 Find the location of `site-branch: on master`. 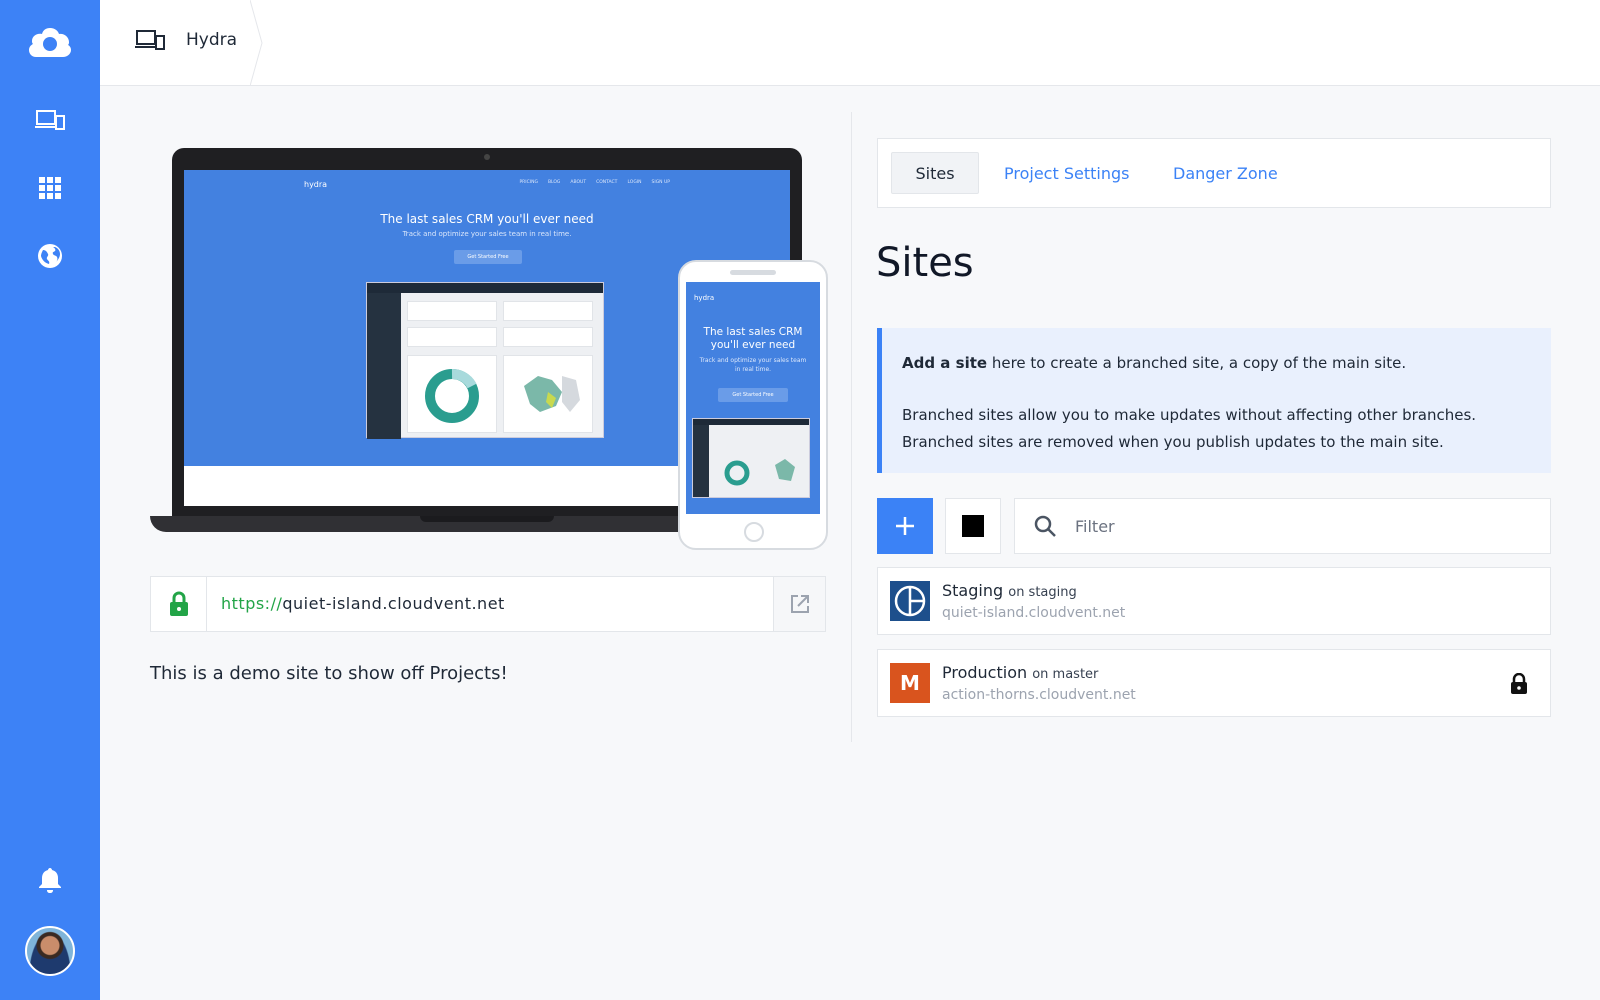

site-branch: on master is located at coordinates (1065, 674).